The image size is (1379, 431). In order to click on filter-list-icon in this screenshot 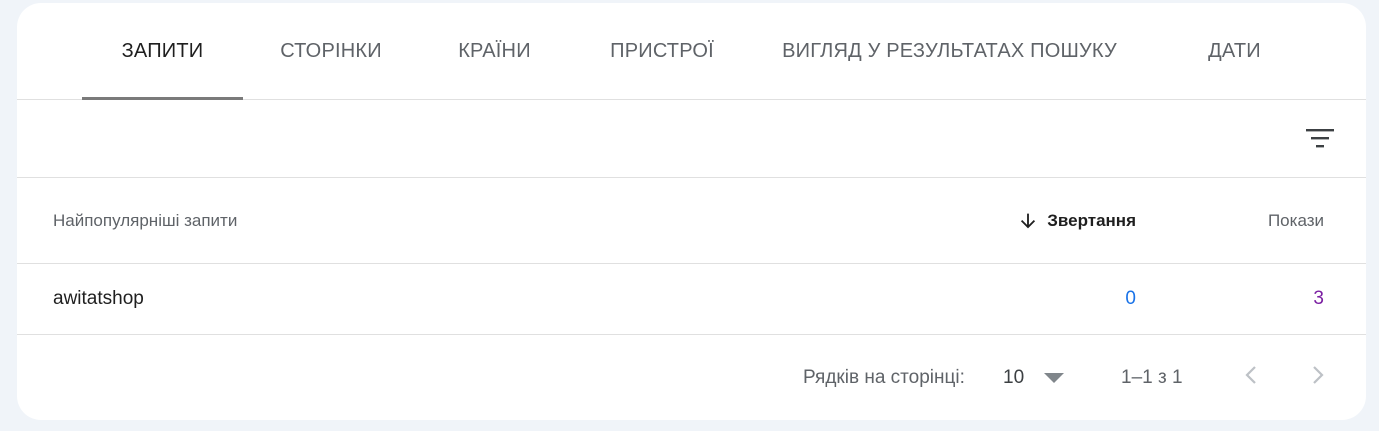, I will do `click(1320, 138)`.